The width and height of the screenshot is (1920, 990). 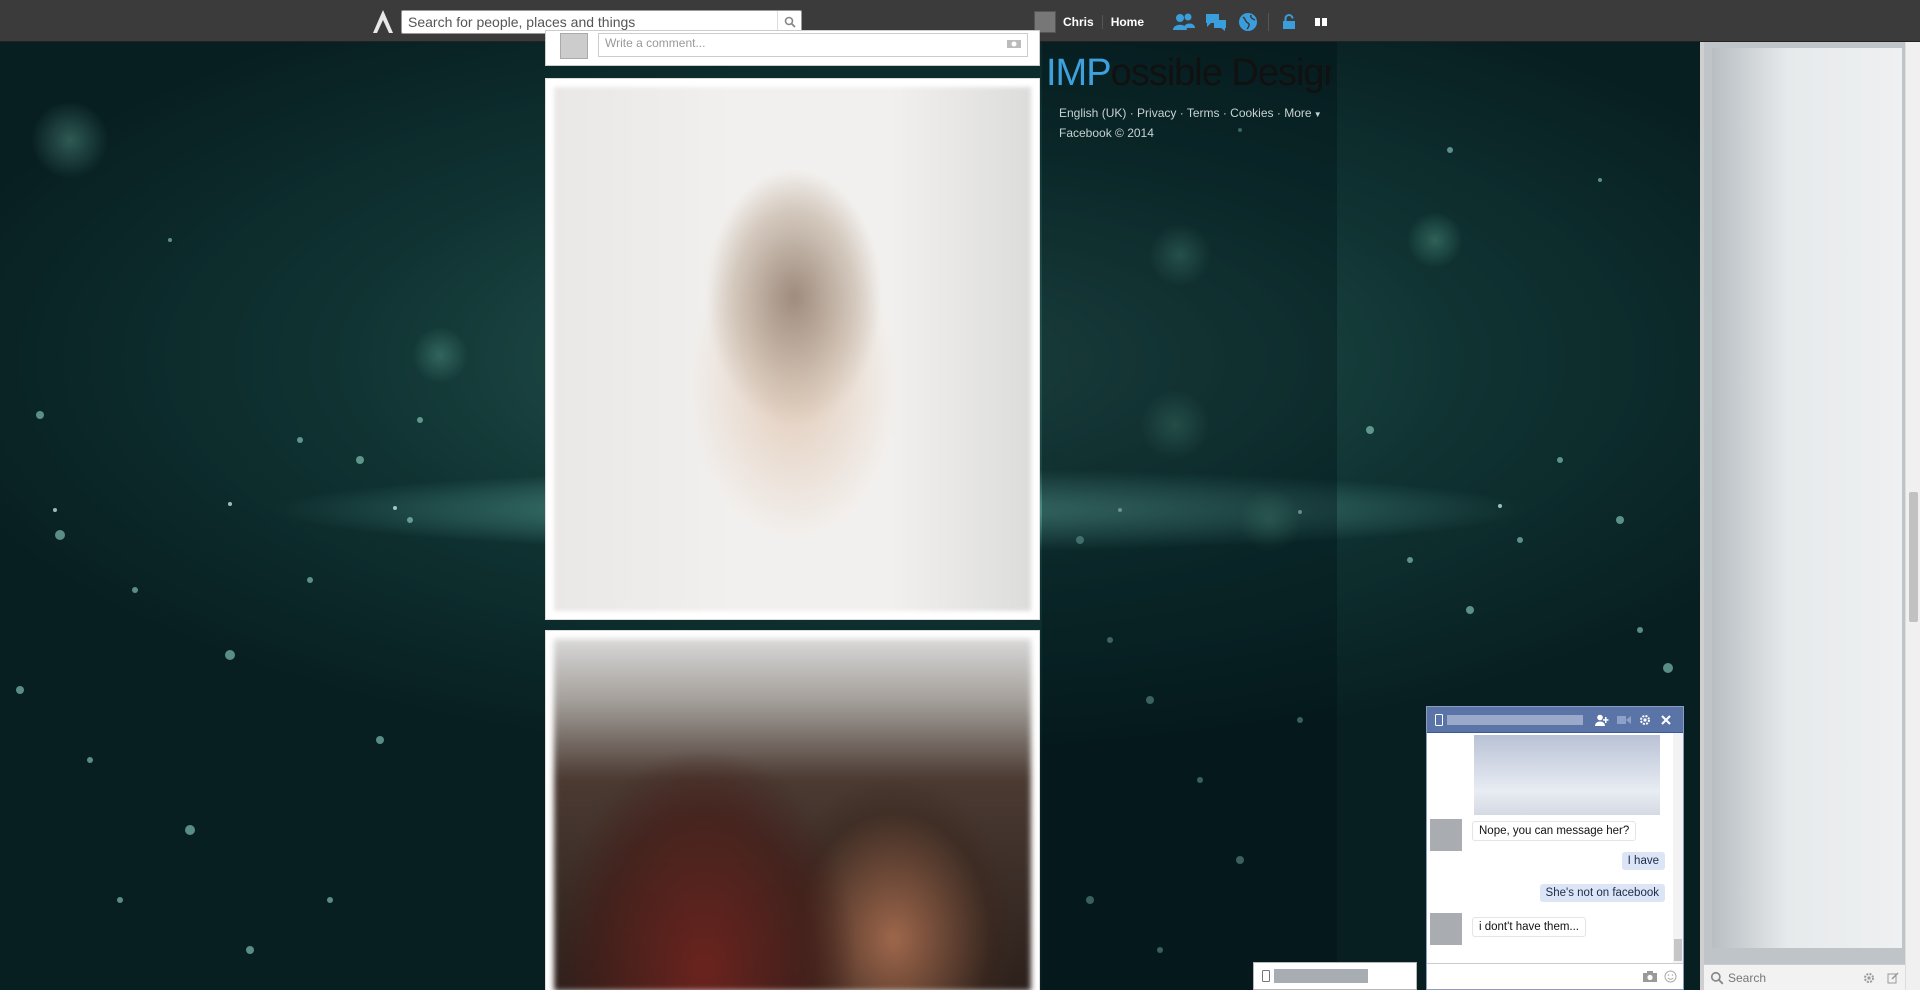 I want to click on message-outgoing: I have, so click(x=1643, y=861).